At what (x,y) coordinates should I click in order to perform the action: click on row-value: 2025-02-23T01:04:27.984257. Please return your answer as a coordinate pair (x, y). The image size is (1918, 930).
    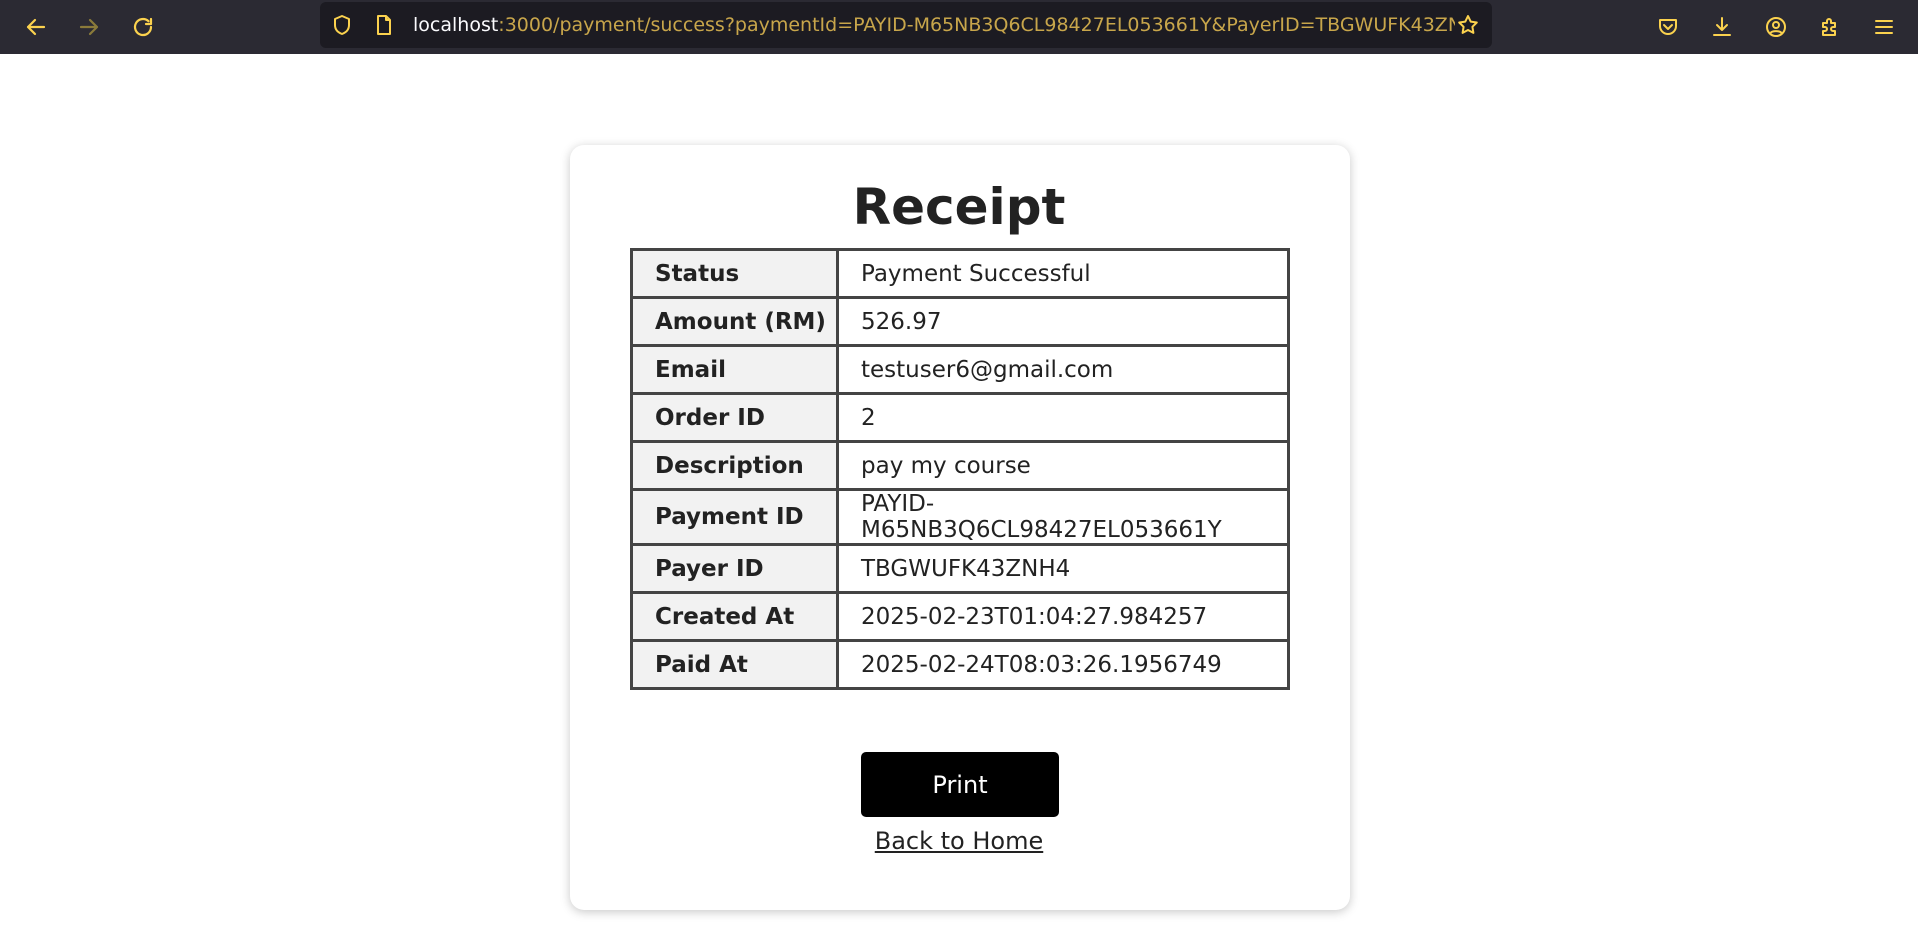
    Looking at the image, I should click on (1063, 616).